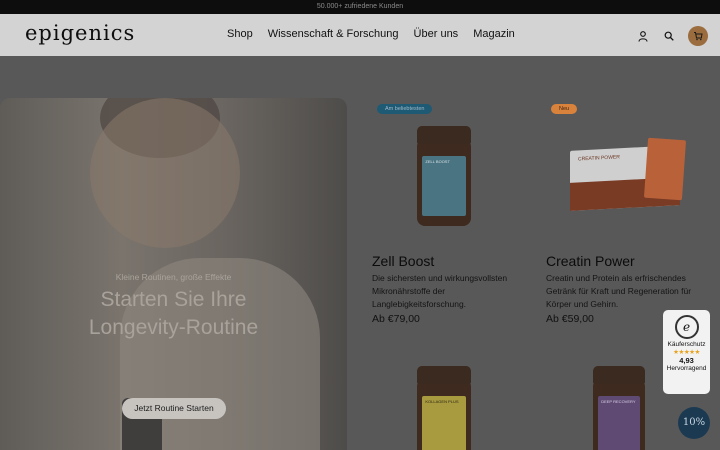 Image resolution: width=720 pixels, height=450 pixels. What do you see at coordinates (599, 158) in the screenshot?
I see `box-label: CREATIN POWER` at bounding box center [599, 158].